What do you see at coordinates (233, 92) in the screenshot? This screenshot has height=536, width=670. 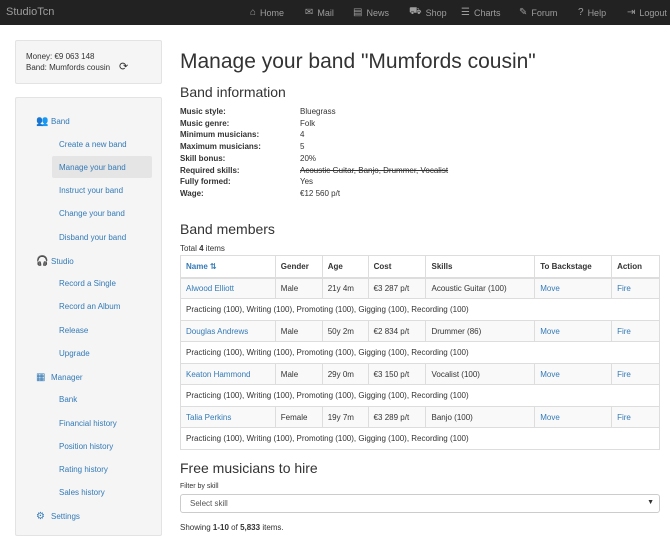 I see `band-info-heading: Band information` at bounding box center [233, 92].